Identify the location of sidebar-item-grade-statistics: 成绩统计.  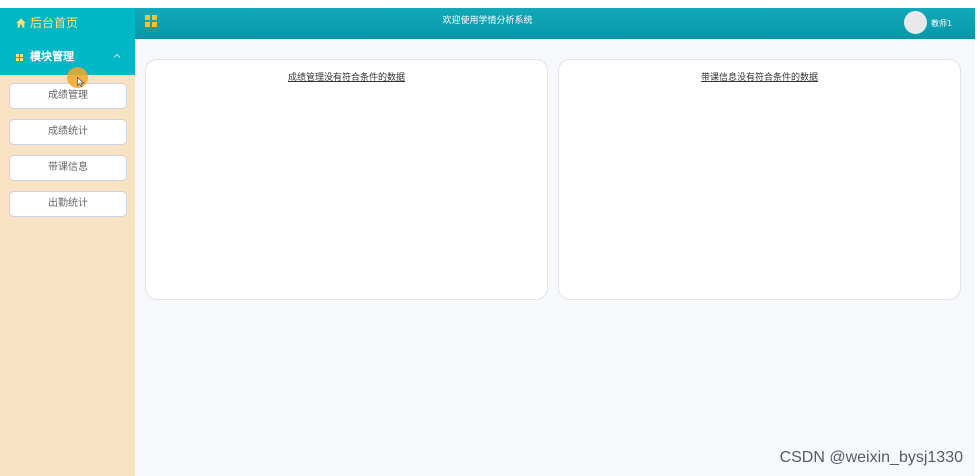
(68, 132).